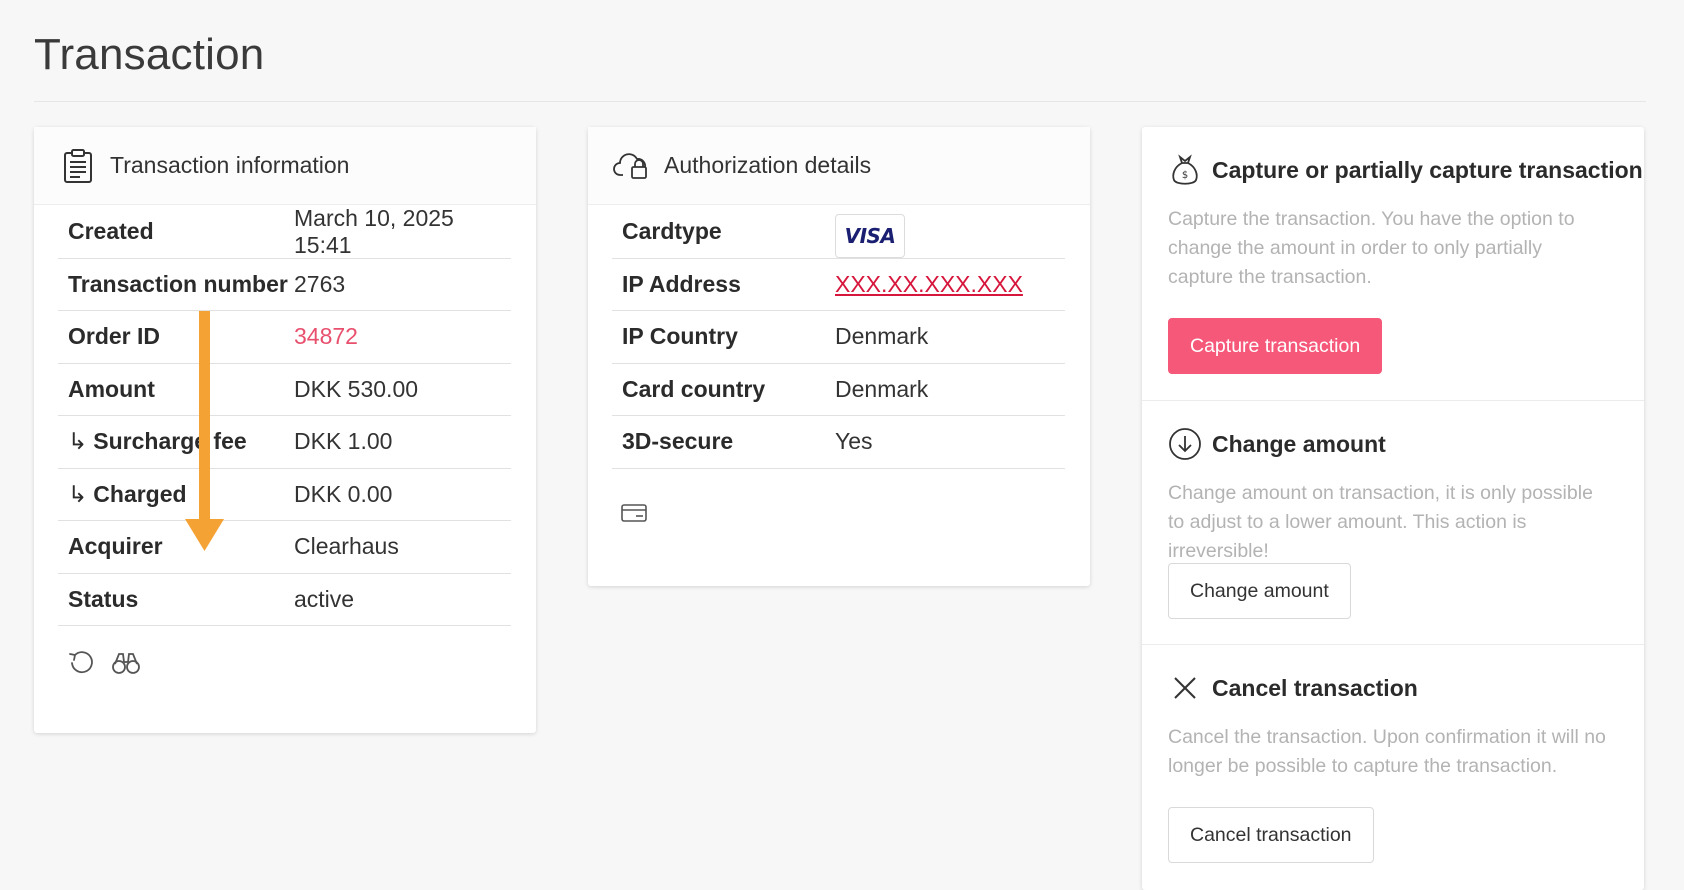 This screenshot has width=1684, height=890. I want to click on card-type-value: VISA, so click(870, 236).